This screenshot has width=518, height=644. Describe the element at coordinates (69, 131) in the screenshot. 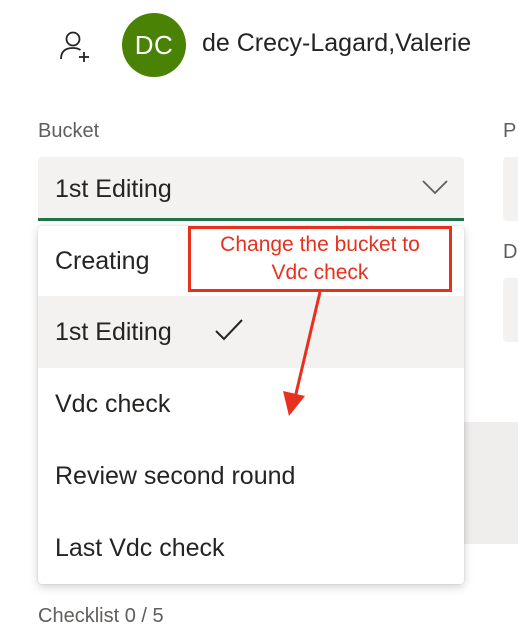

I see `bucket-label: Bucket` at that location.